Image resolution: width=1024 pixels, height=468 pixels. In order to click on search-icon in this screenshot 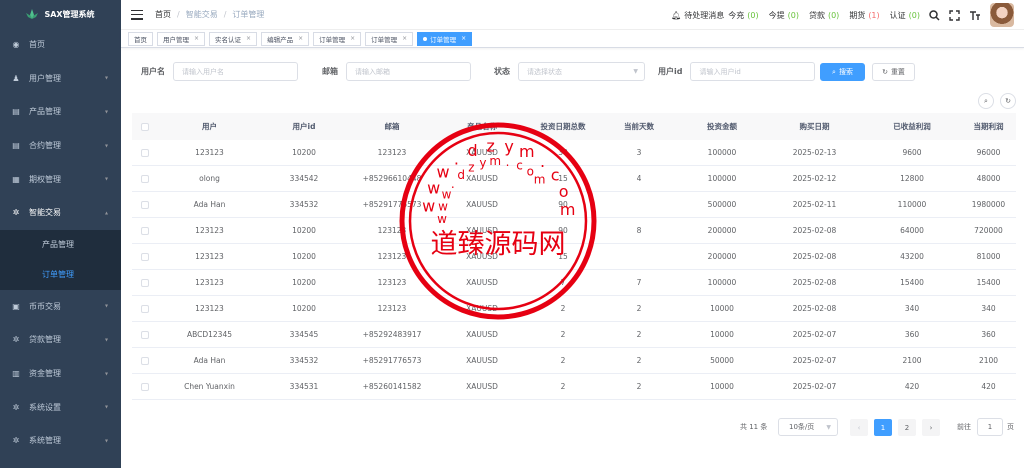, I will do `click(934, 15)`.